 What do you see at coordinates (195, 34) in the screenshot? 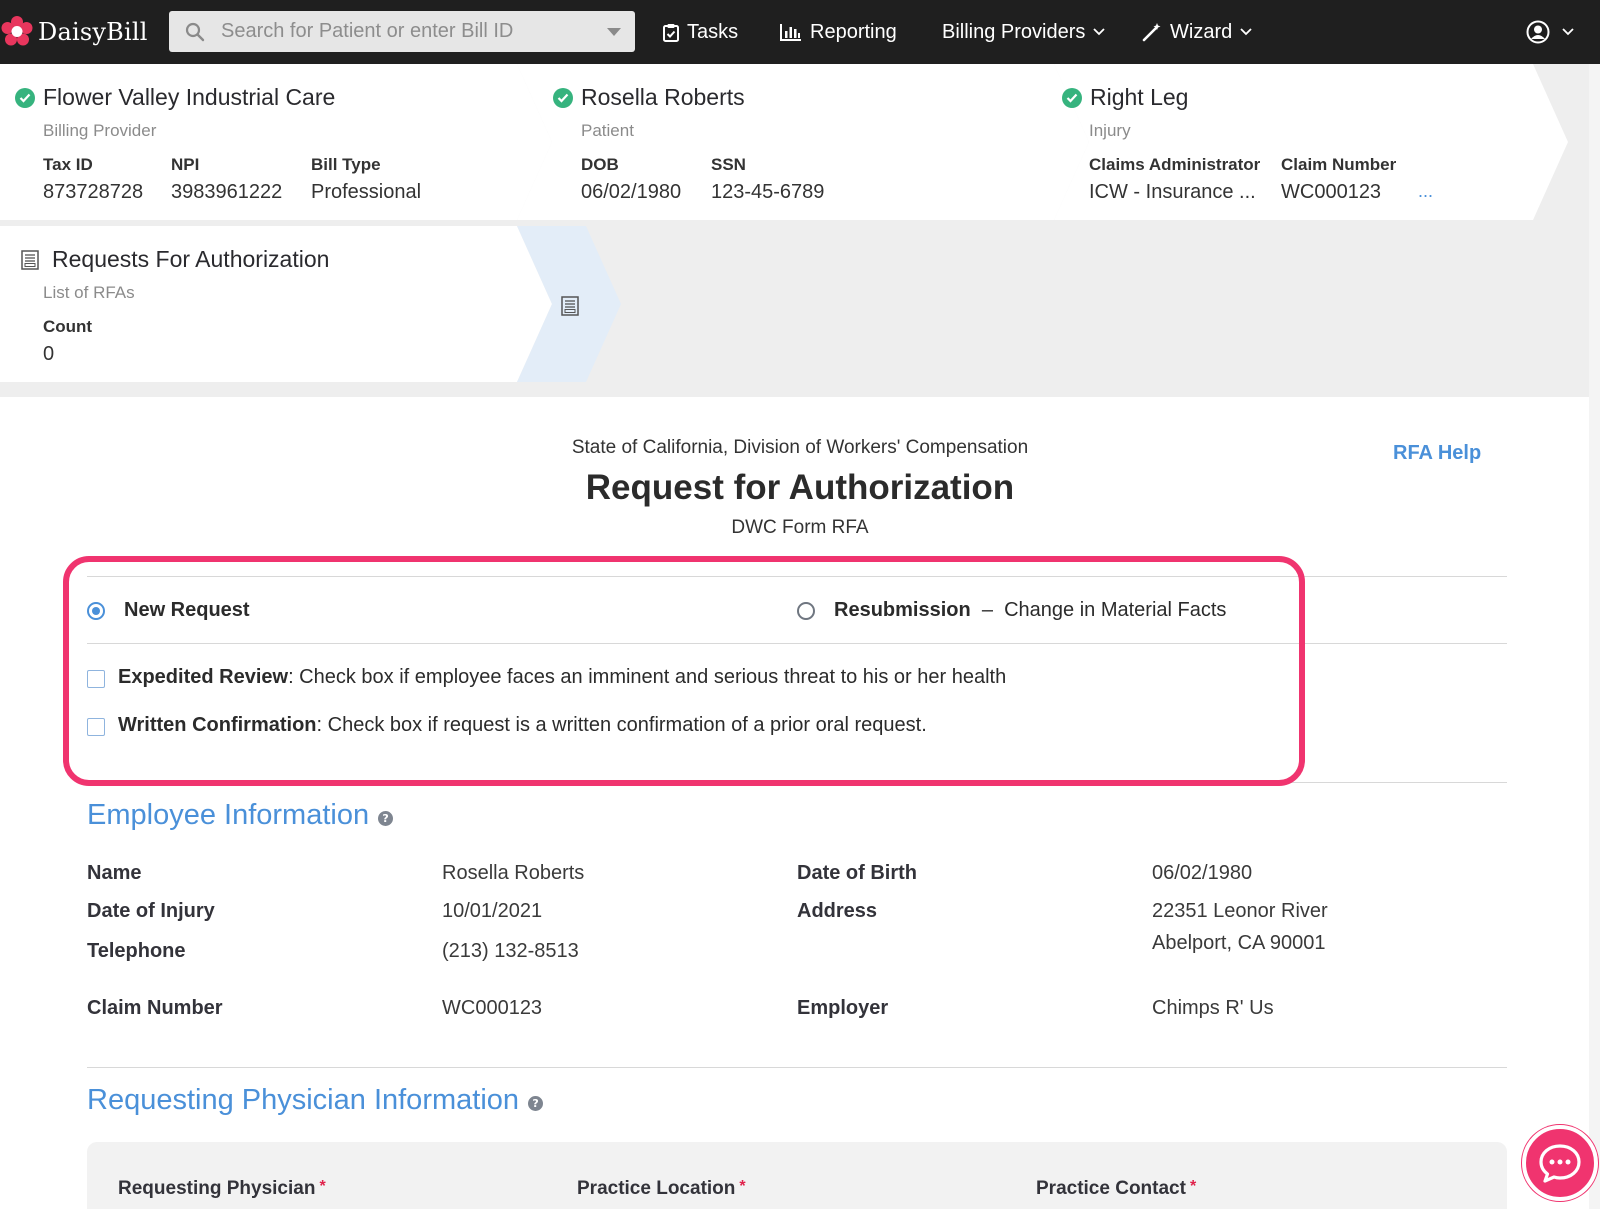
I see `search-icon` at bounding box center [195, 34].